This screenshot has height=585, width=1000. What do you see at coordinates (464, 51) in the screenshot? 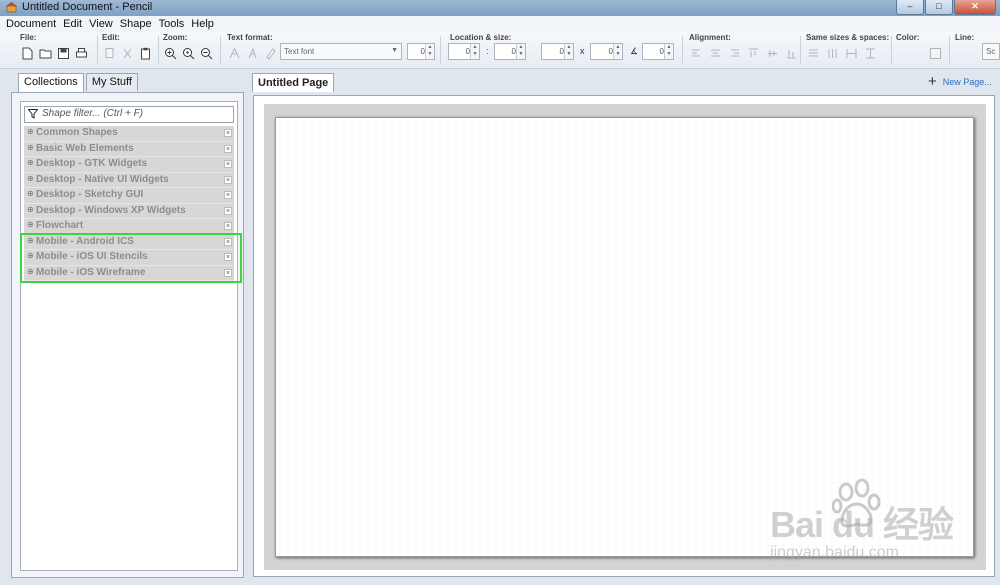
I see `location-x-field: 0 ▲ ▼` at bounding box center [464, 51].